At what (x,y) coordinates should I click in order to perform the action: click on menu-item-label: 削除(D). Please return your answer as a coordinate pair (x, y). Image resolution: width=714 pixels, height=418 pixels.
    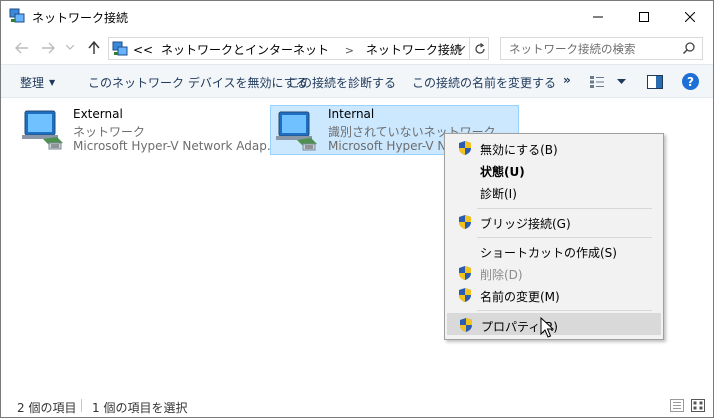
    Looking at the image, I should click on (501, 275).